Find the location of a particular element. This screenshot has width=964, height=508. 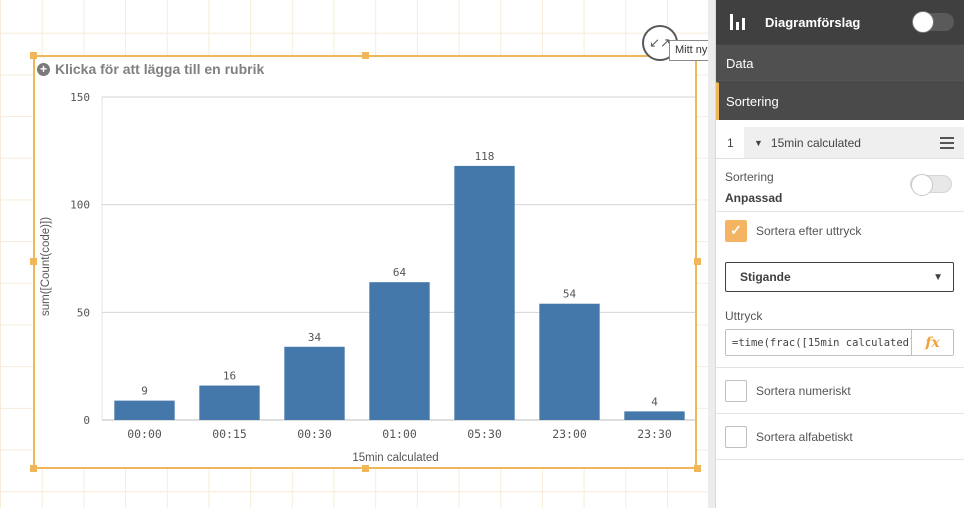

sort-by-expression-label: Sortera efter uttryck is located at coordinates (809, 230).